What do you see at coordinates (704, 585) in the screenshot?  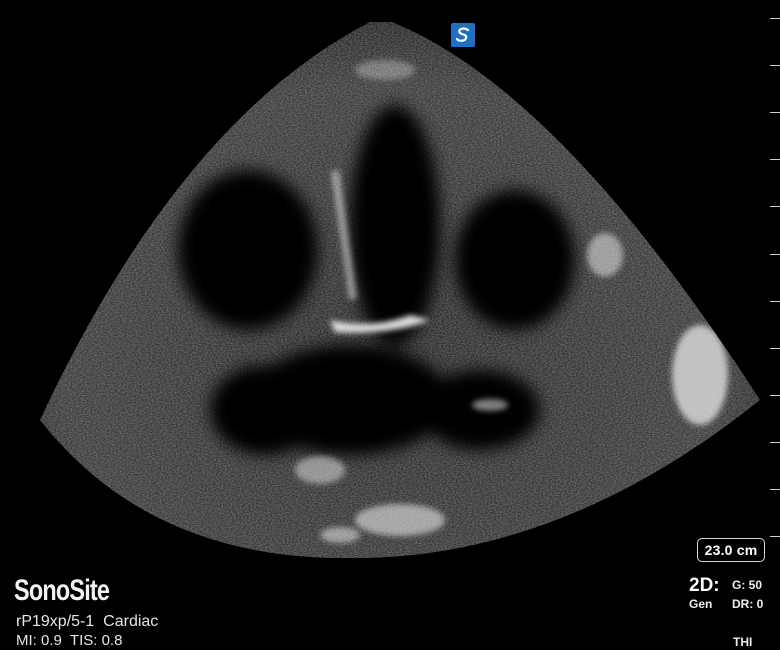 I see `imaging-mode-label: 2D:` at bounding box center [704, 585].